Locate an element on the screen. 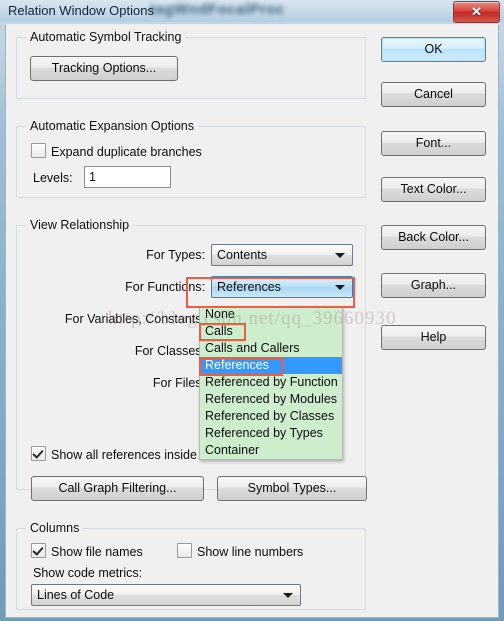 The height and width of the screenshot is (621, 504). dropdown-item: Referenced by Types is located at coordinates (271, 433).